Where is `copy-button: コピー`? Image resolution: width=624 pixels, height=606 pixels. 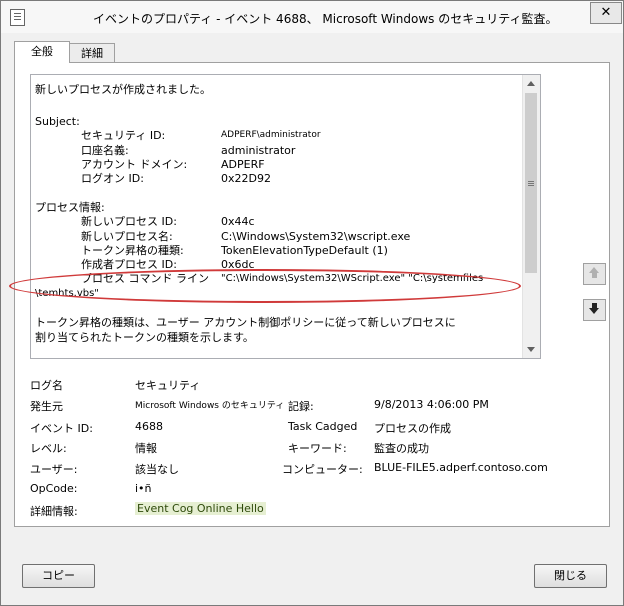
copy-button: コピー is located at coordinates (58, 576).